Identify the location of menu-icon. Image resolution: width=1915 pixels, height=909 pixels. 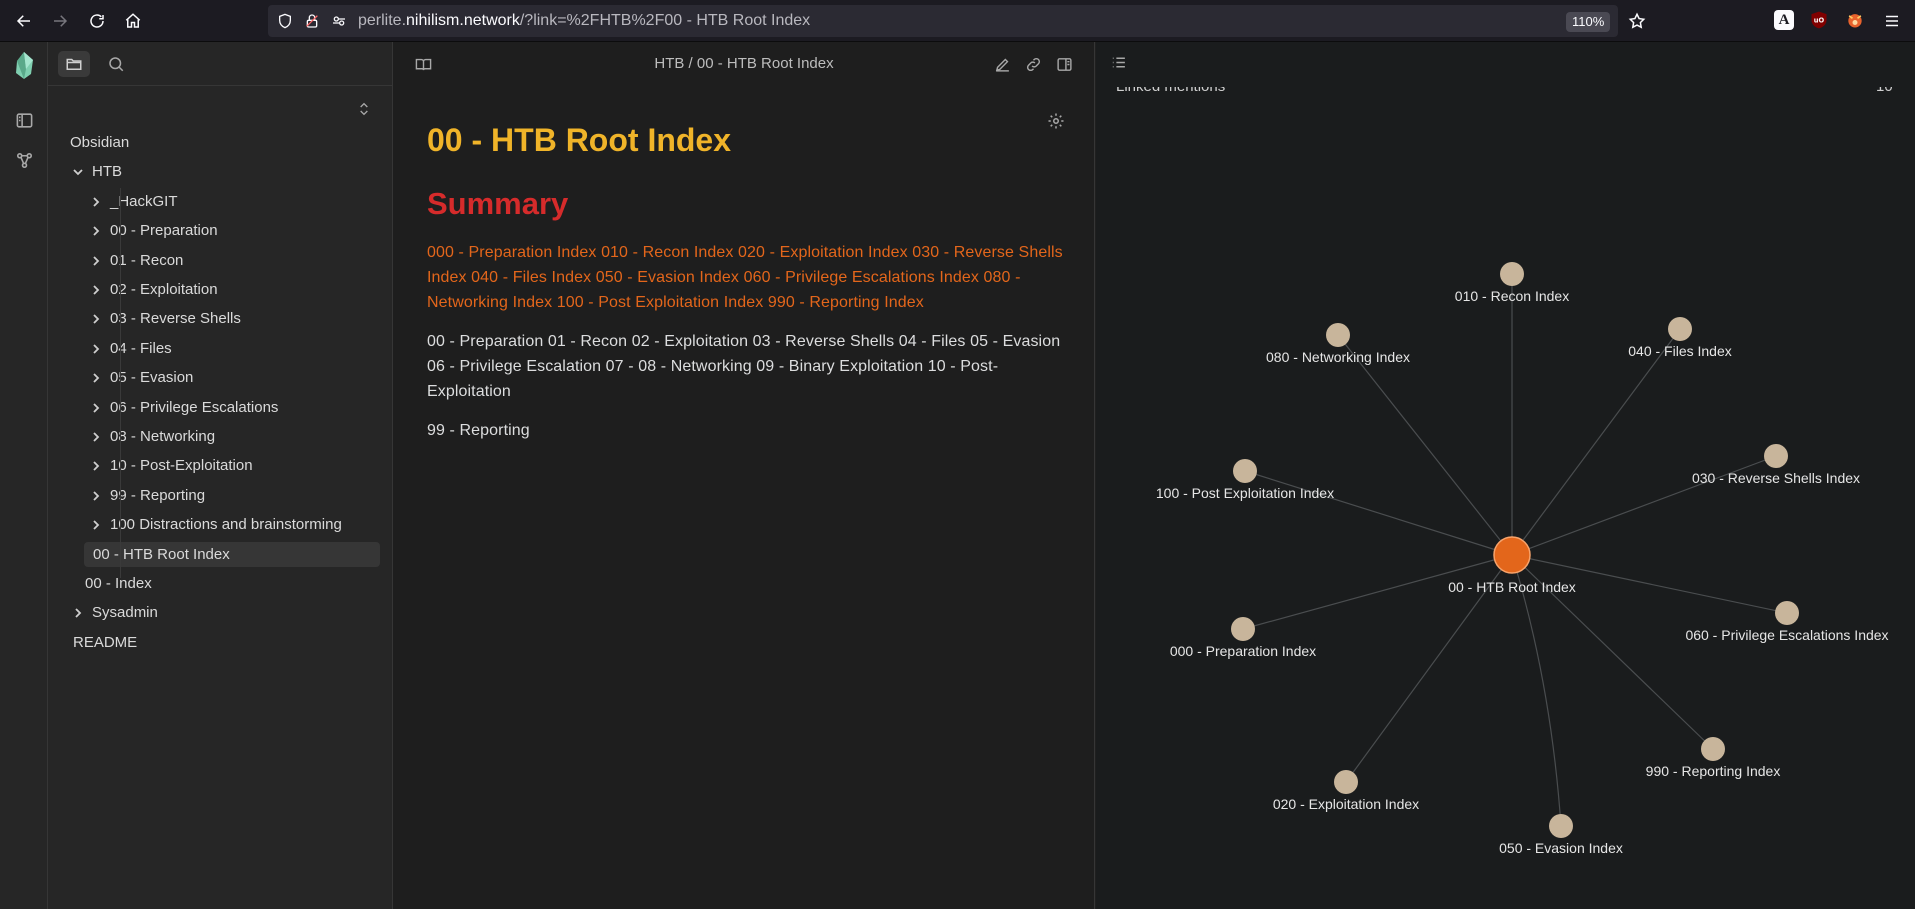
(1892, 21).